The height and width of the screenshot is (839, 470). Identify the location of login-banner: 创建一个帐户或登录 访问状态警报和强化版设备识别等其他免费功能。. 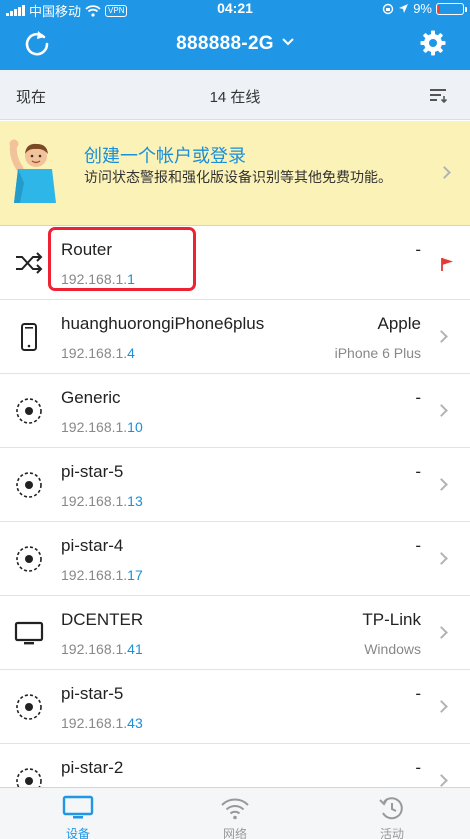
(235, 173).